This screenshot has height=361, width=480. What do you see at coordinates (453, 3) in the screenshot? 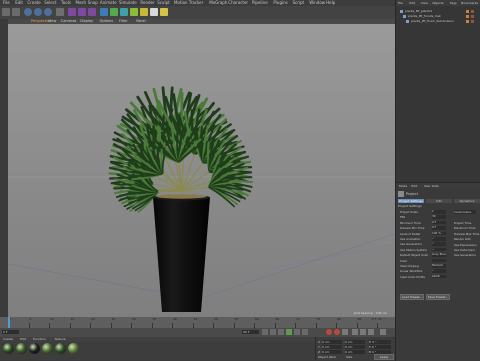
I see `object-menu-item: Tags` at bounding box center [453, 3].